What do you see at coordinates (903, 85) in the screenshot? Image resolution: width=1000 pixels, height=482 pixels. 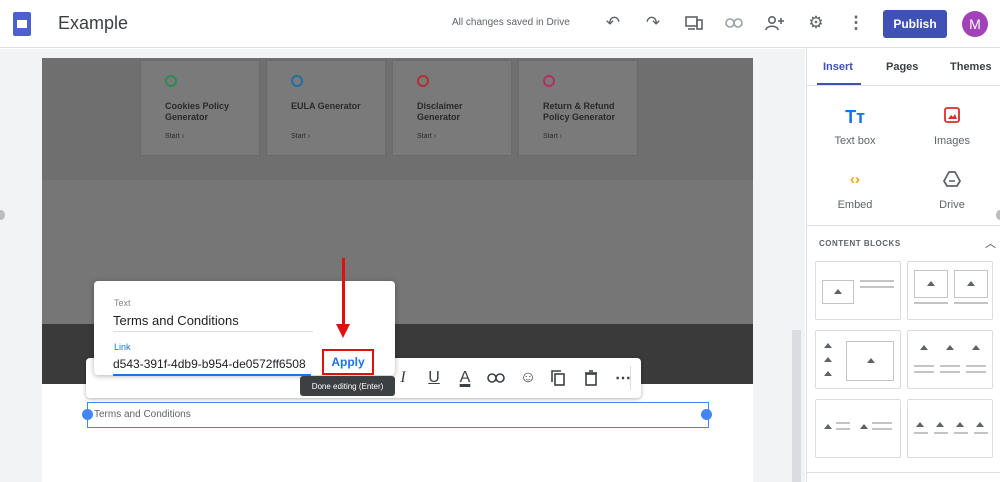 I see `tab-bar-divider` at bounding box center [903, 85].